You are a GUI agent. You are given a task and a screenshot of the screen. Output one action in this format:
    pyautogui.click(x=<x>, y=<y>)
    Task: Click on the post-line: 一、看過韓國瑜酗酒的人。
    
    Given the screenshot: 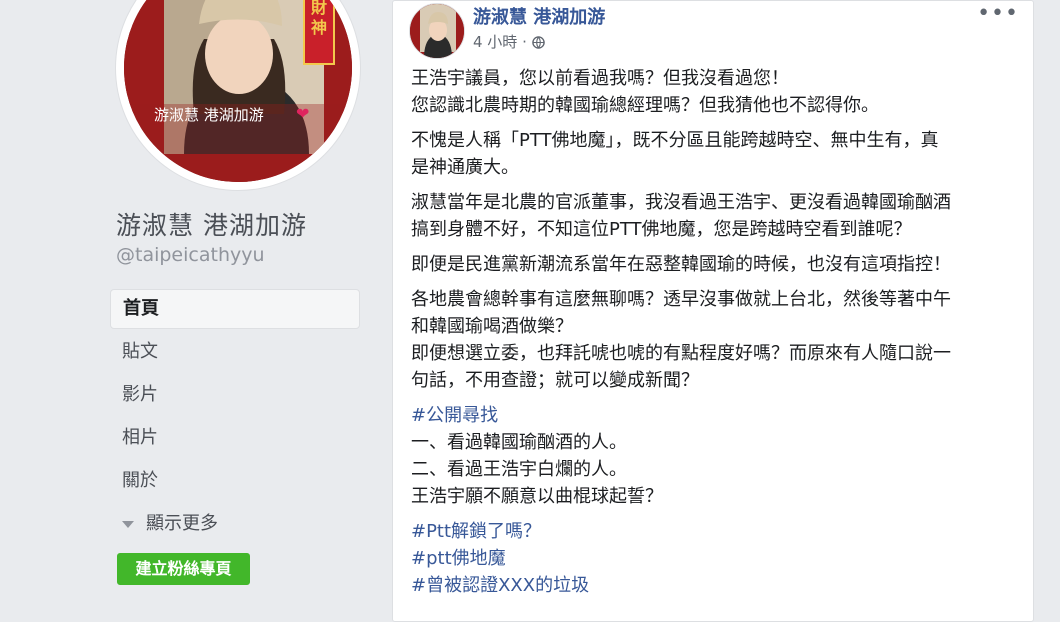 What is the action you would take?
    pyautogui.click(x=519, y=442)
    